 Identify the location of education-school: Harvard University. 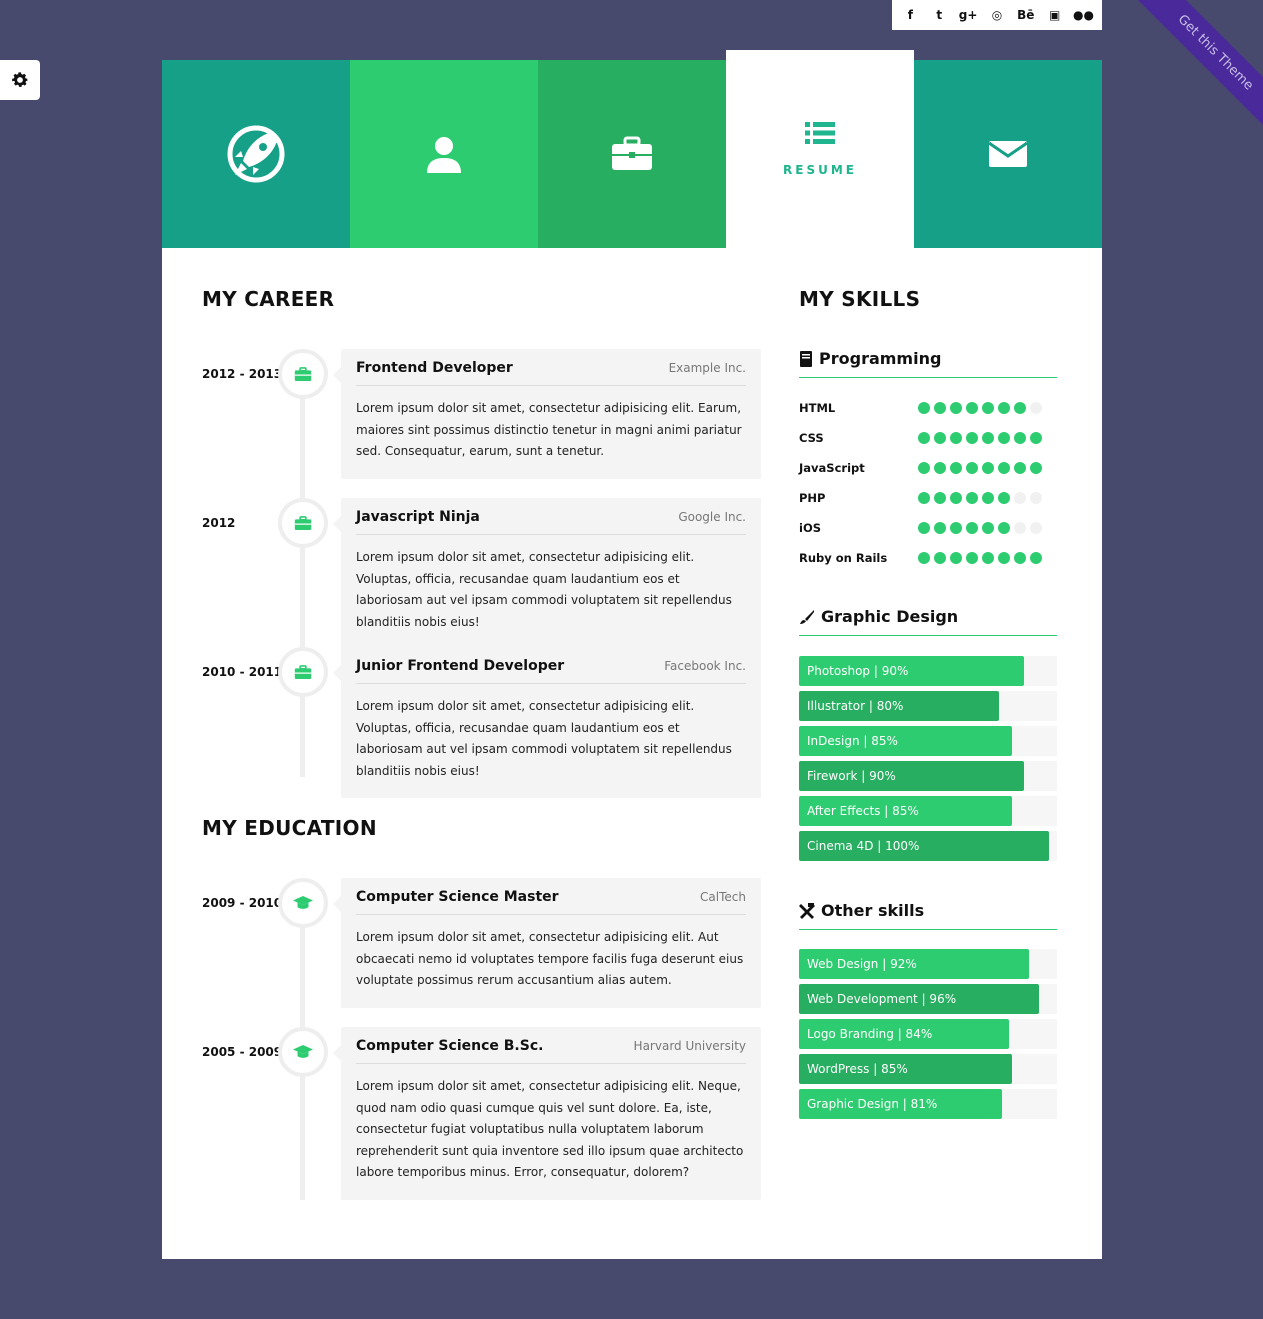
(689, 1046).